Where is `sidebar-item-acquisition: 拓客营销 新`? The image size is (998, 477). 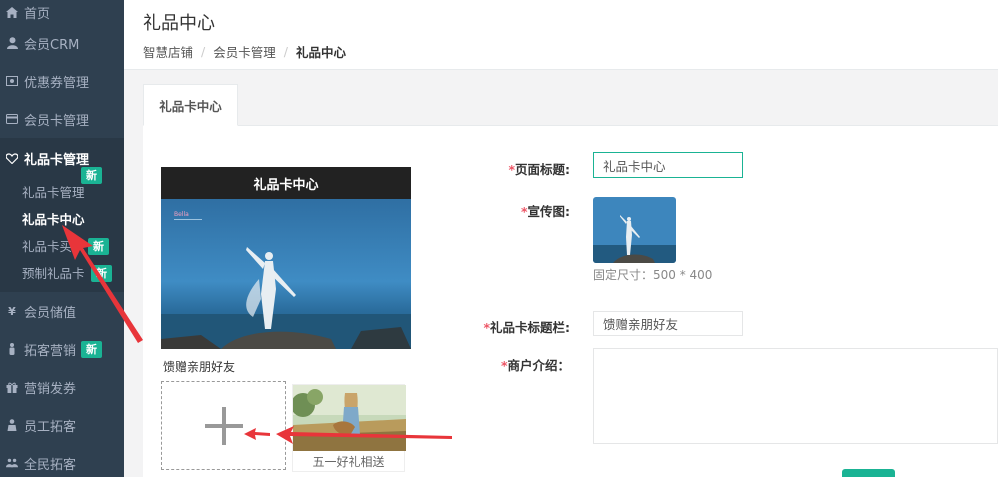
sidebar-item-acquisition: 拓客营销 新 is located at coordinates (62, 349).